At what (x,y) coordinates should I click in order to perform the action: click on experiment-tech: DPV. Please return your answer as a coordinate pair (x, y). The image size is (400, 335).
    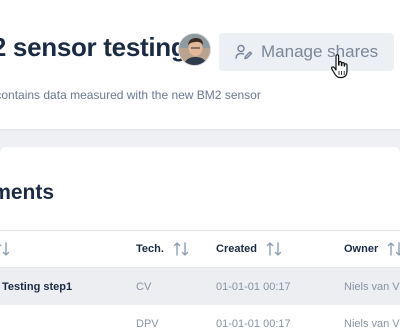
    Looking at the image, I should click on (147, 323).